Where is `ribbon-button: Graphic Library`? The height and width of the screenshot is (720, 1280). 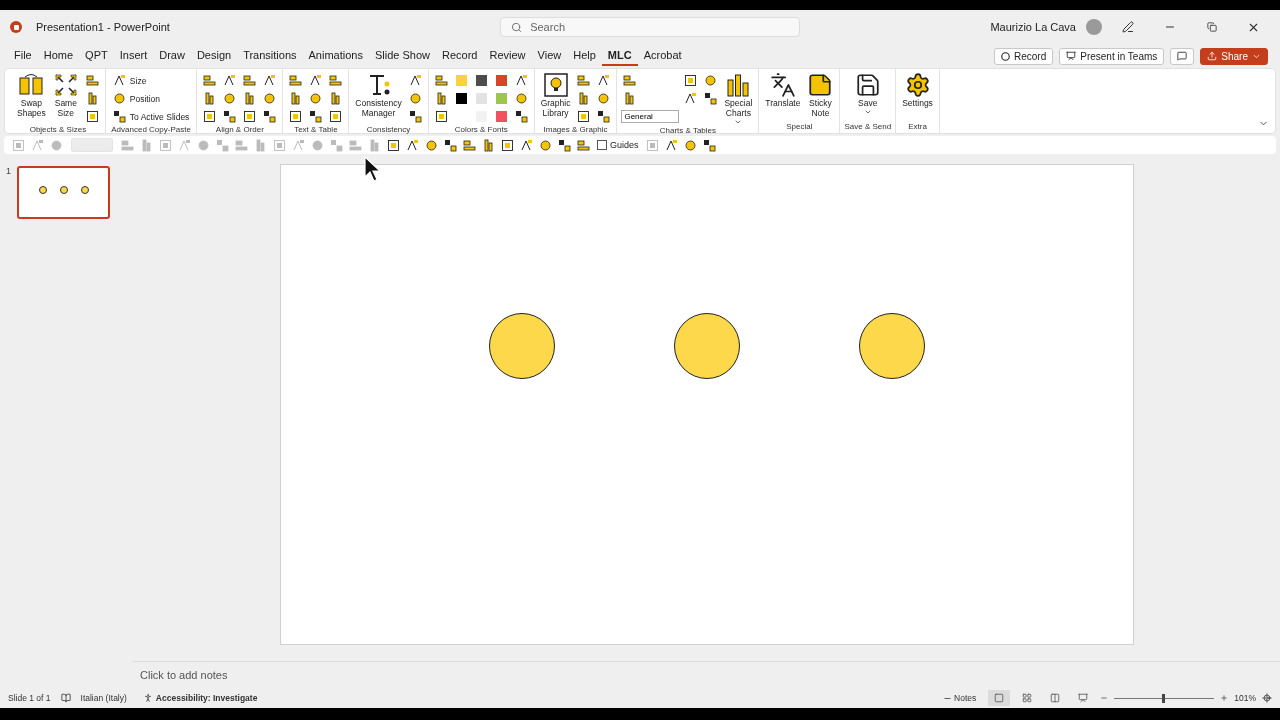 ribbon-button: Graphic Library is located at coordinates (555, 95).